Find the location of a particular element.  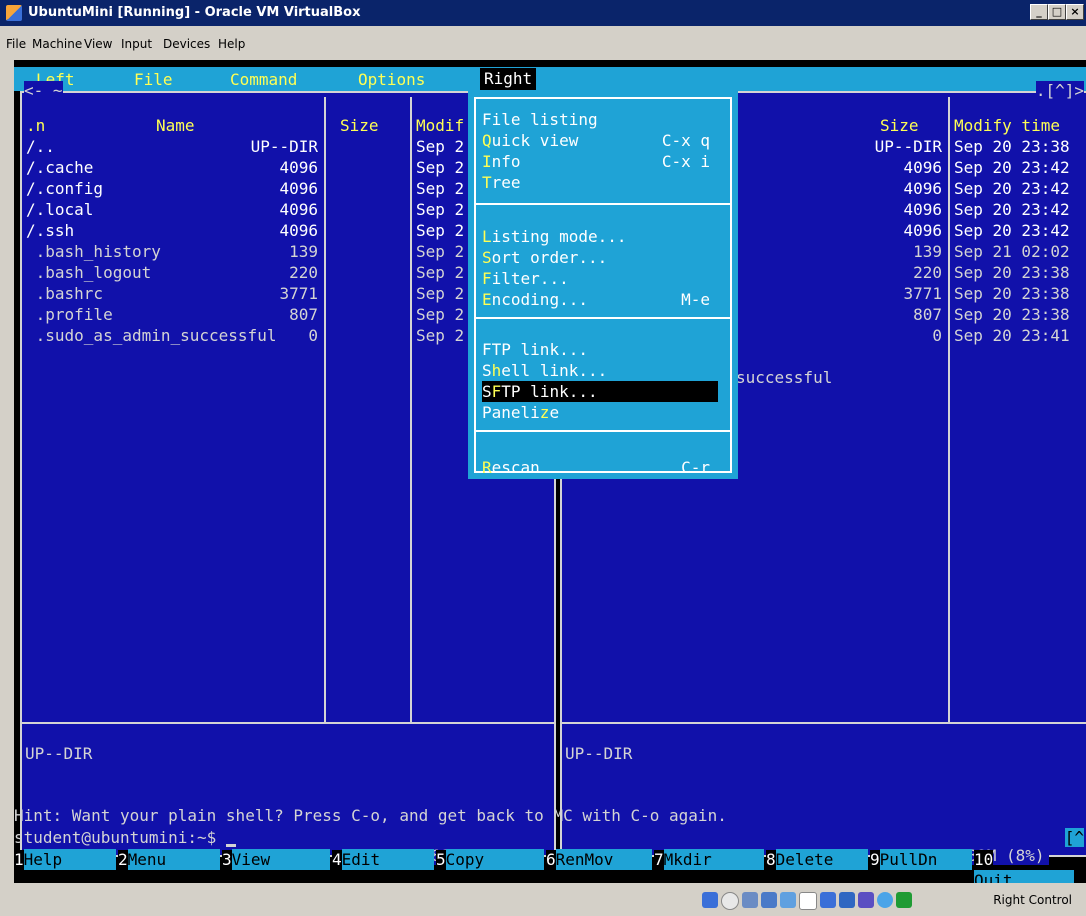

dropdown-item: File listing is located at coordinates (600, 119).